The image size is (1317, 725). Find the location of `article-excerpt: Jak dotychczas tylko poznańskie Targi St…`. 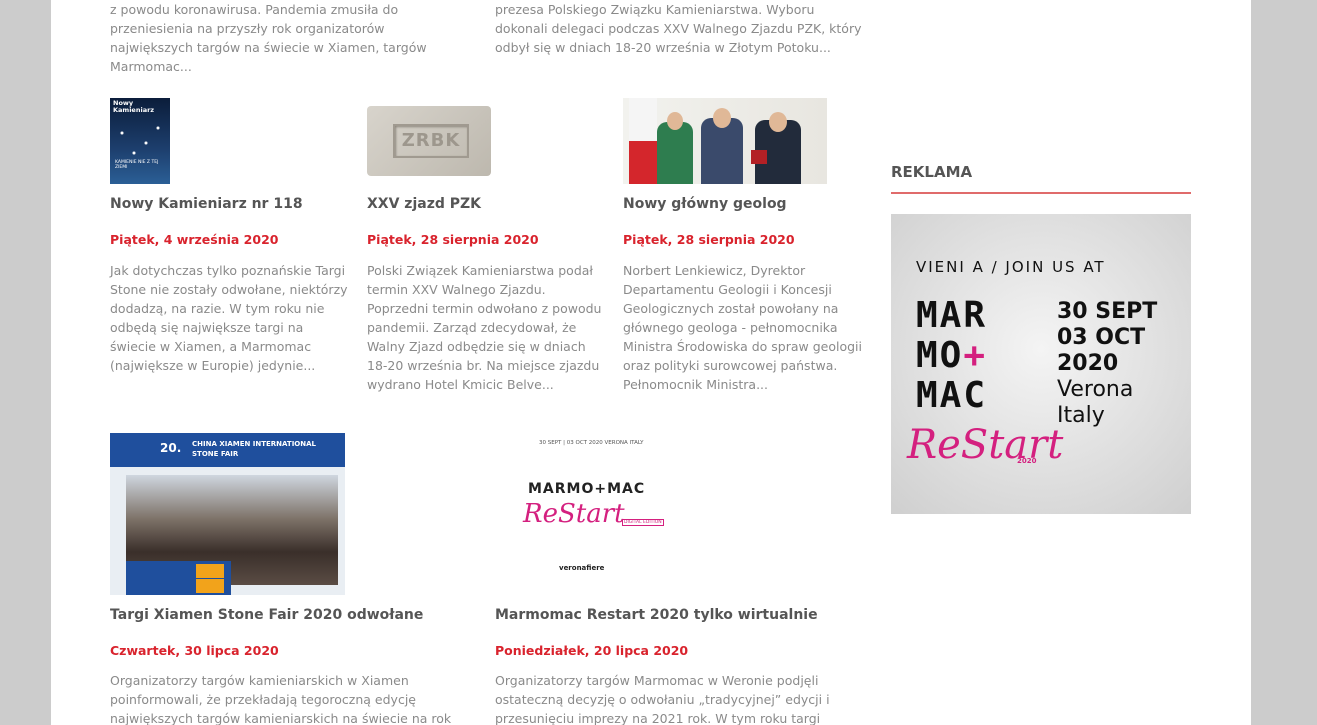

article-excerpt: Jak dotychczas tylko poznańskie Targi St… is located at coordinates (229, 318).